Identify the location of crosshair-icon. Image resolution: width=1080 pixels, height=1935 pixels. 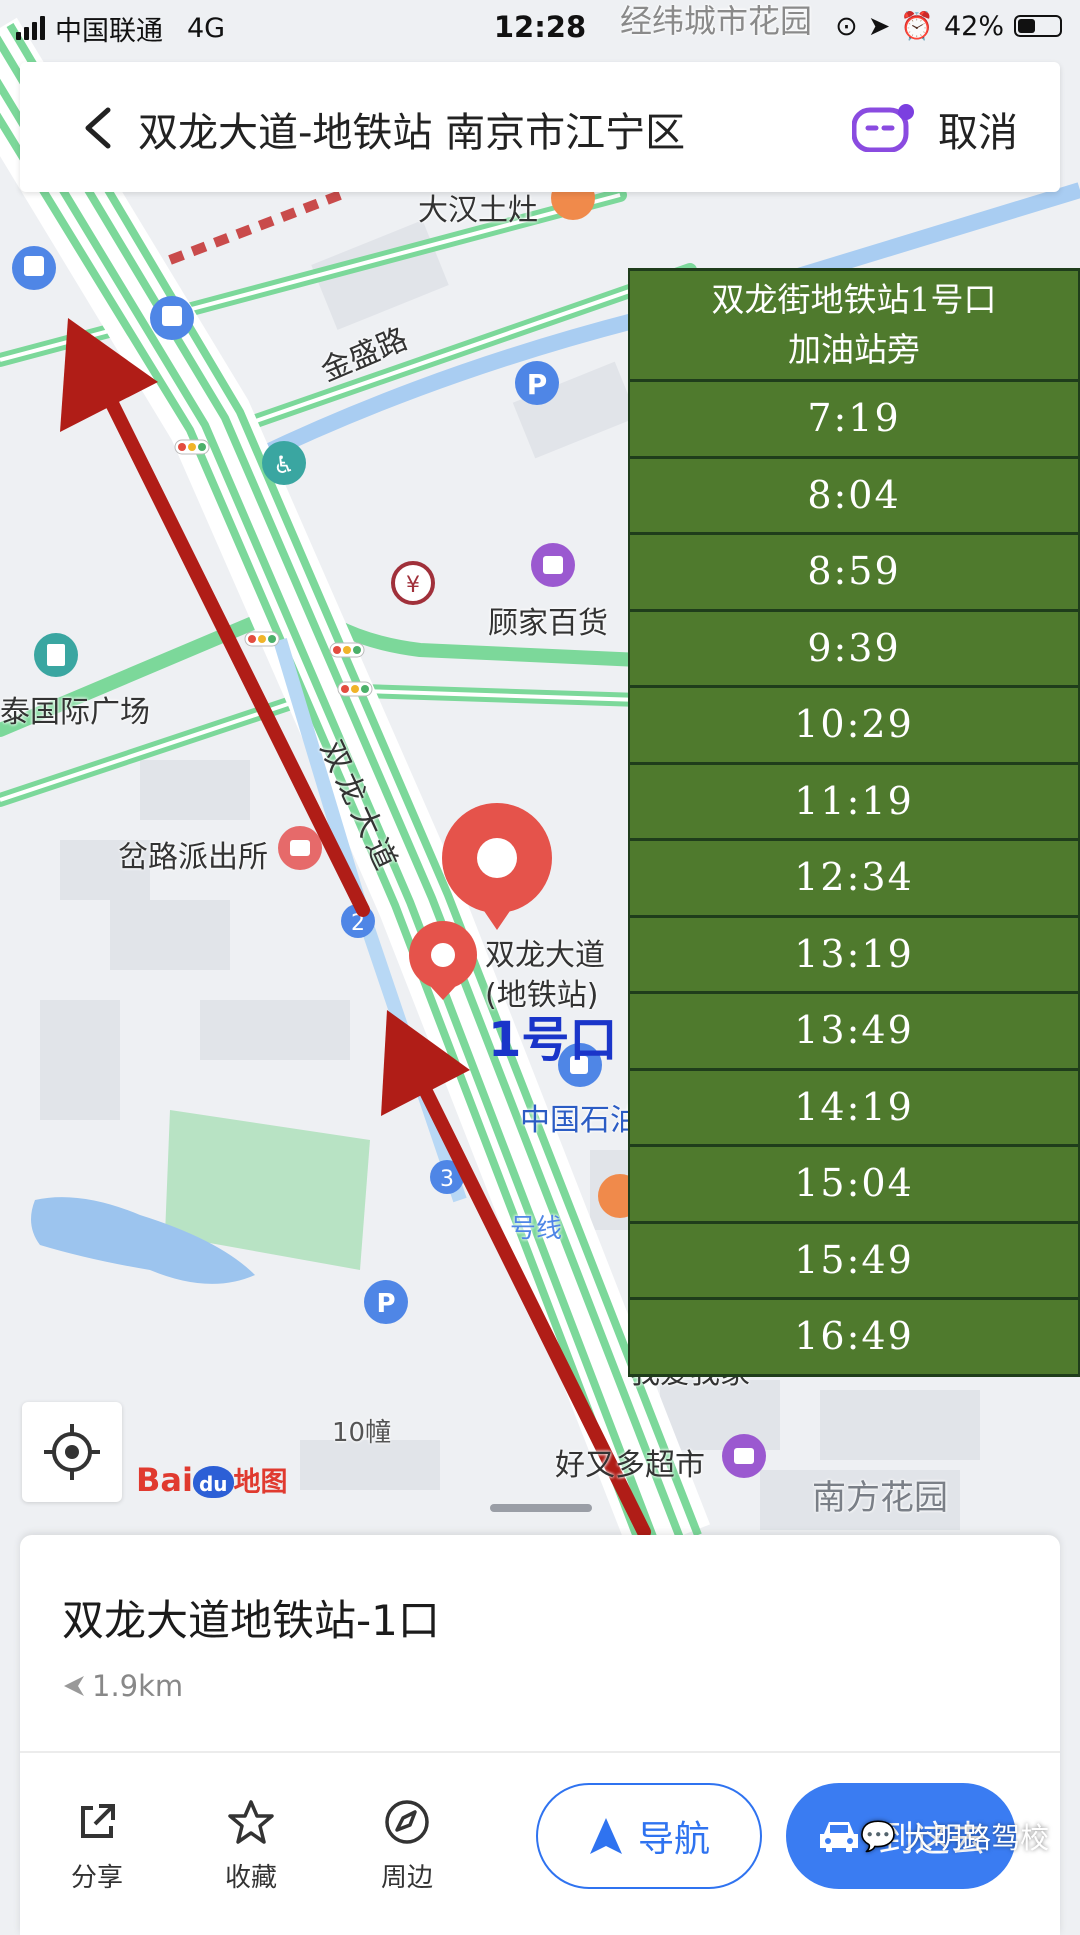
(72, 1452).